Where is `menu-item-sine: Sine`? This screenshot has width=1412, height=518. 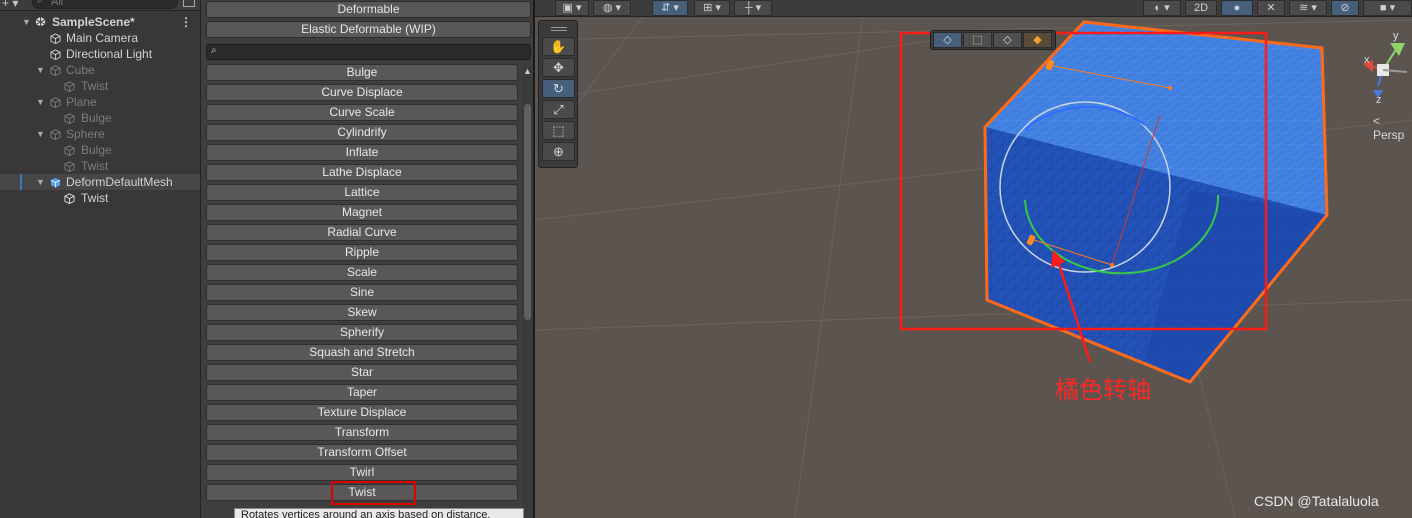
menu-item-sine: Sine is located at coordinates (362, 292).